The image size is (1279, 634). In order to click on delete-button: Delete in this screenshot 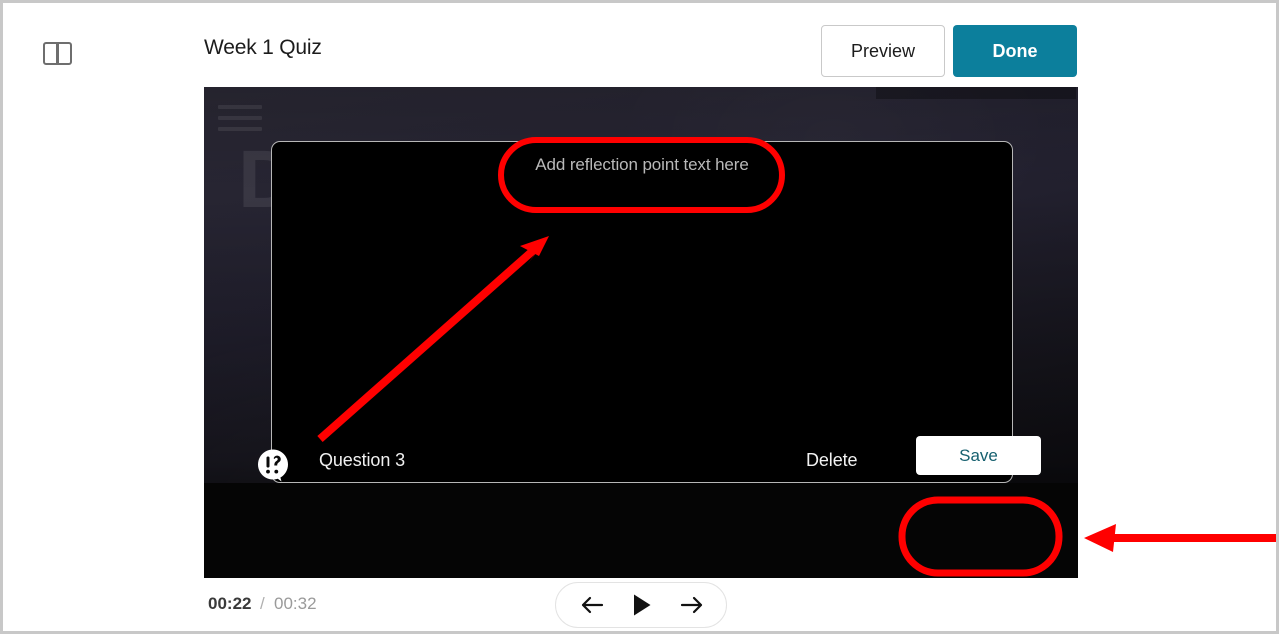, I will do `click(832, 460)`.